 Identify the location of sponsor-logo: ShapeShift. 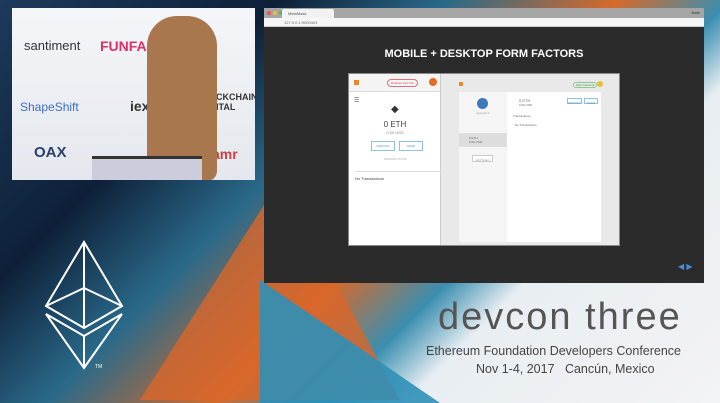
(49, 107).